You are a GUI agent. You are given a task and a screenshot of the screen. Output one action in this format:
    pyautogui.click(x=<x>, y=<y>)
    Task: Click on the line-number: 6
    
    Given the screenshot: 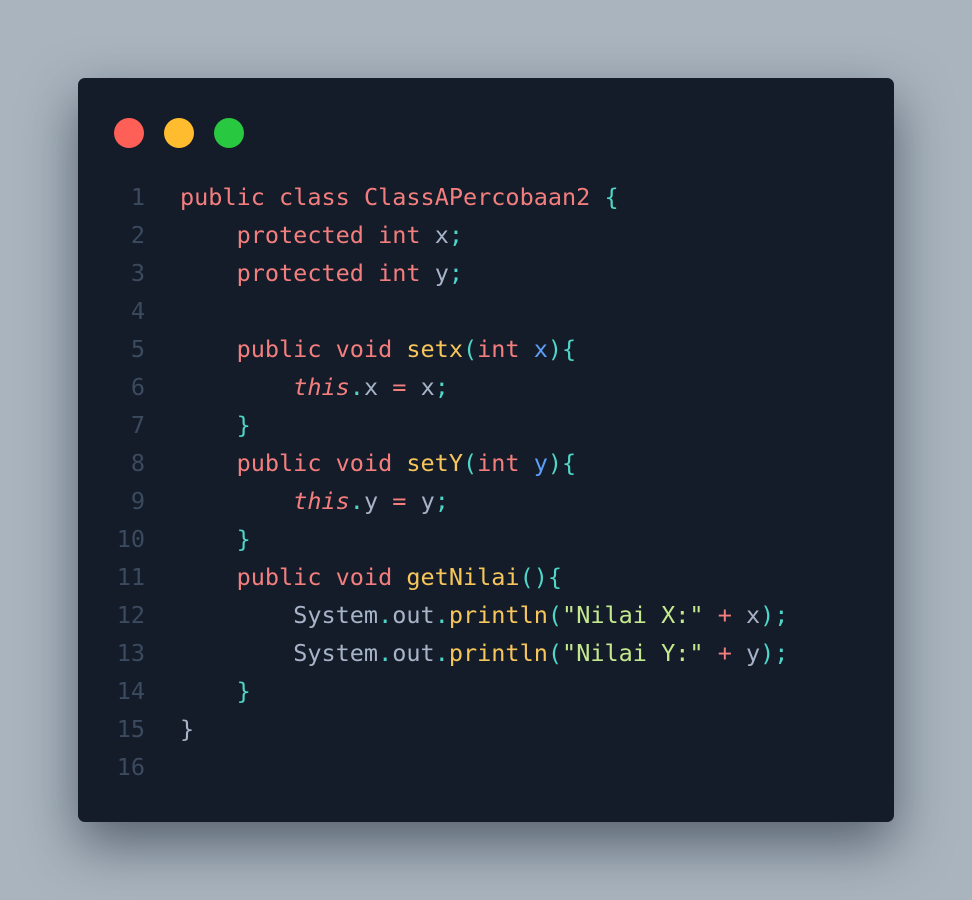 What is the action you would take?
    pyautogui.click(x=137, y=387)
    